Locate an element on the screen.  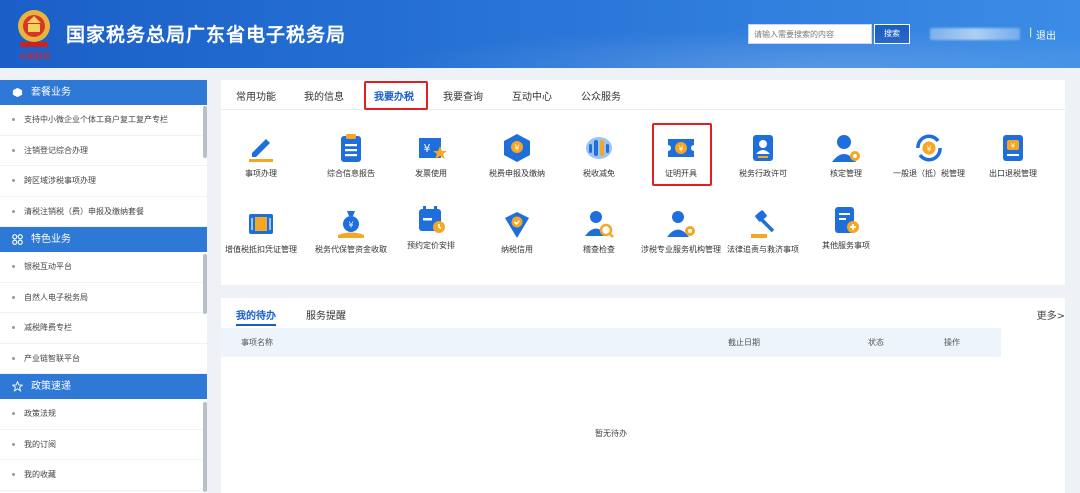
sidebar-item: 跨区域涉税事项办理 is located at coordinates (103, 181).